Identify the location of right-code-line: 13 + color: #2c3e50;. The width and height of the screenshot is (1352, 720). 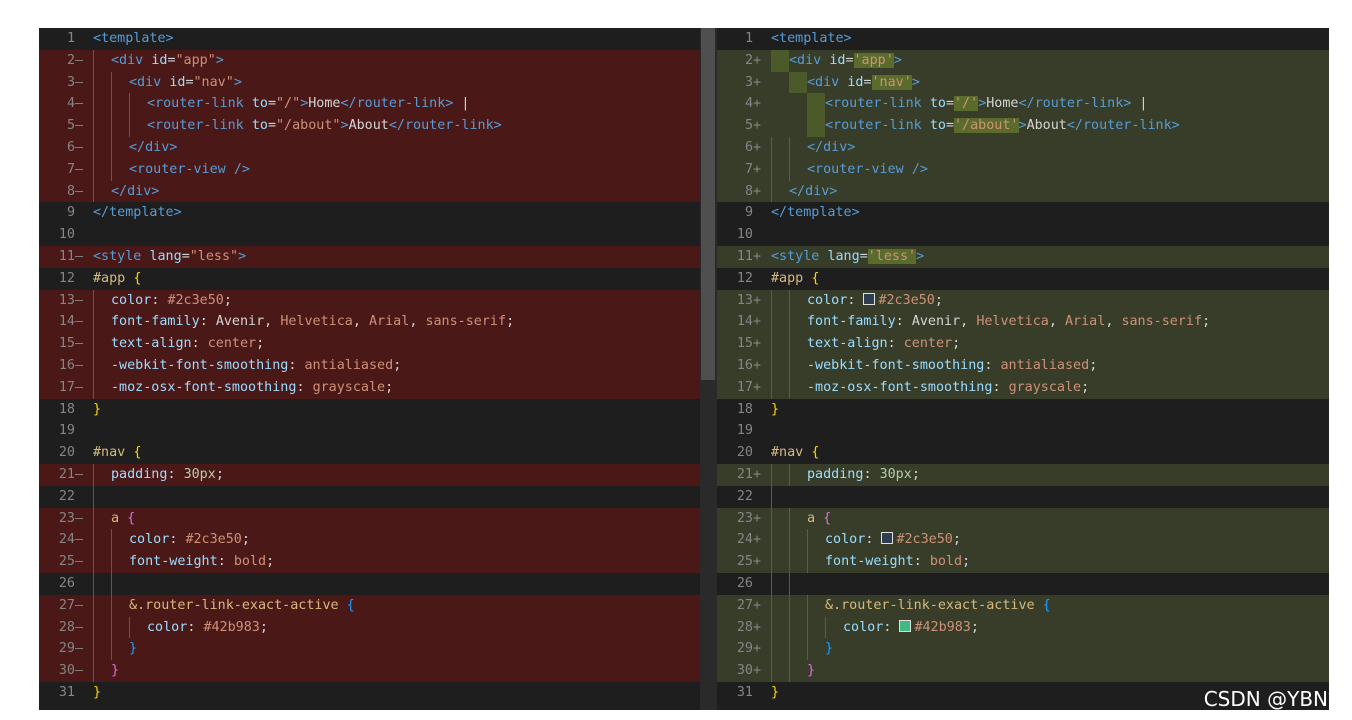
(1023, 300).